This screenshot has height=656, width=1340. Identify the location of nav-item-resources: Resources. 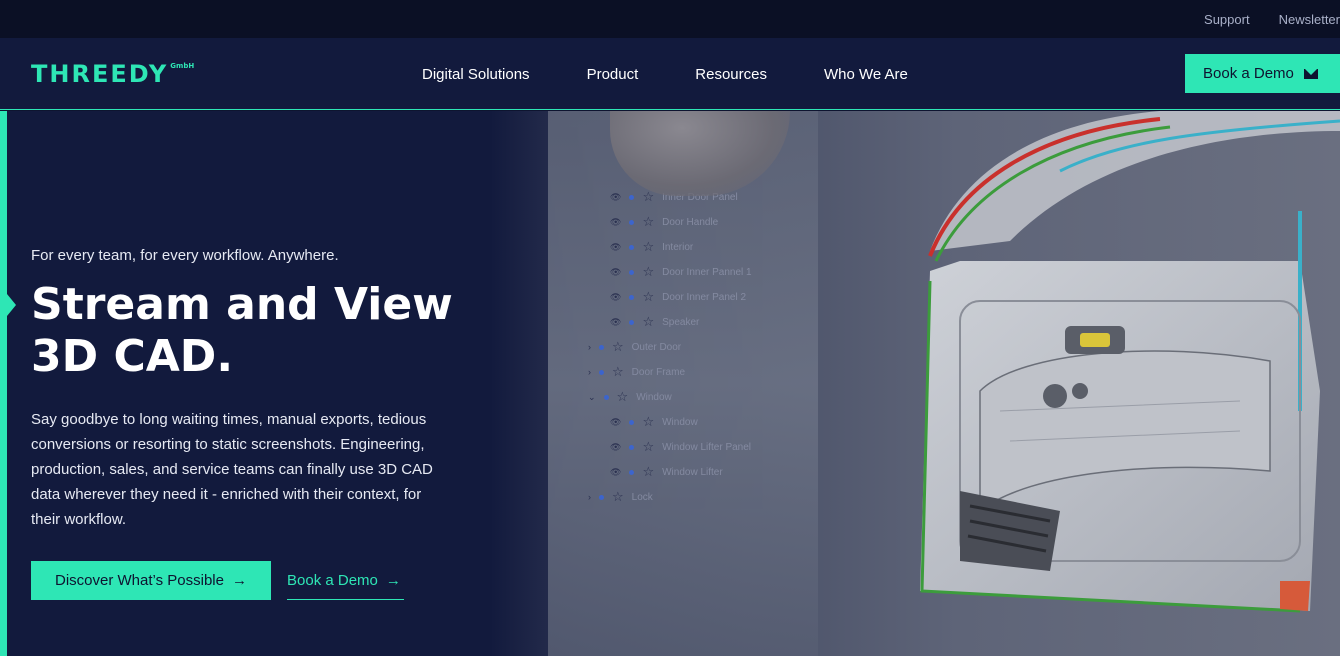
(731, 74).